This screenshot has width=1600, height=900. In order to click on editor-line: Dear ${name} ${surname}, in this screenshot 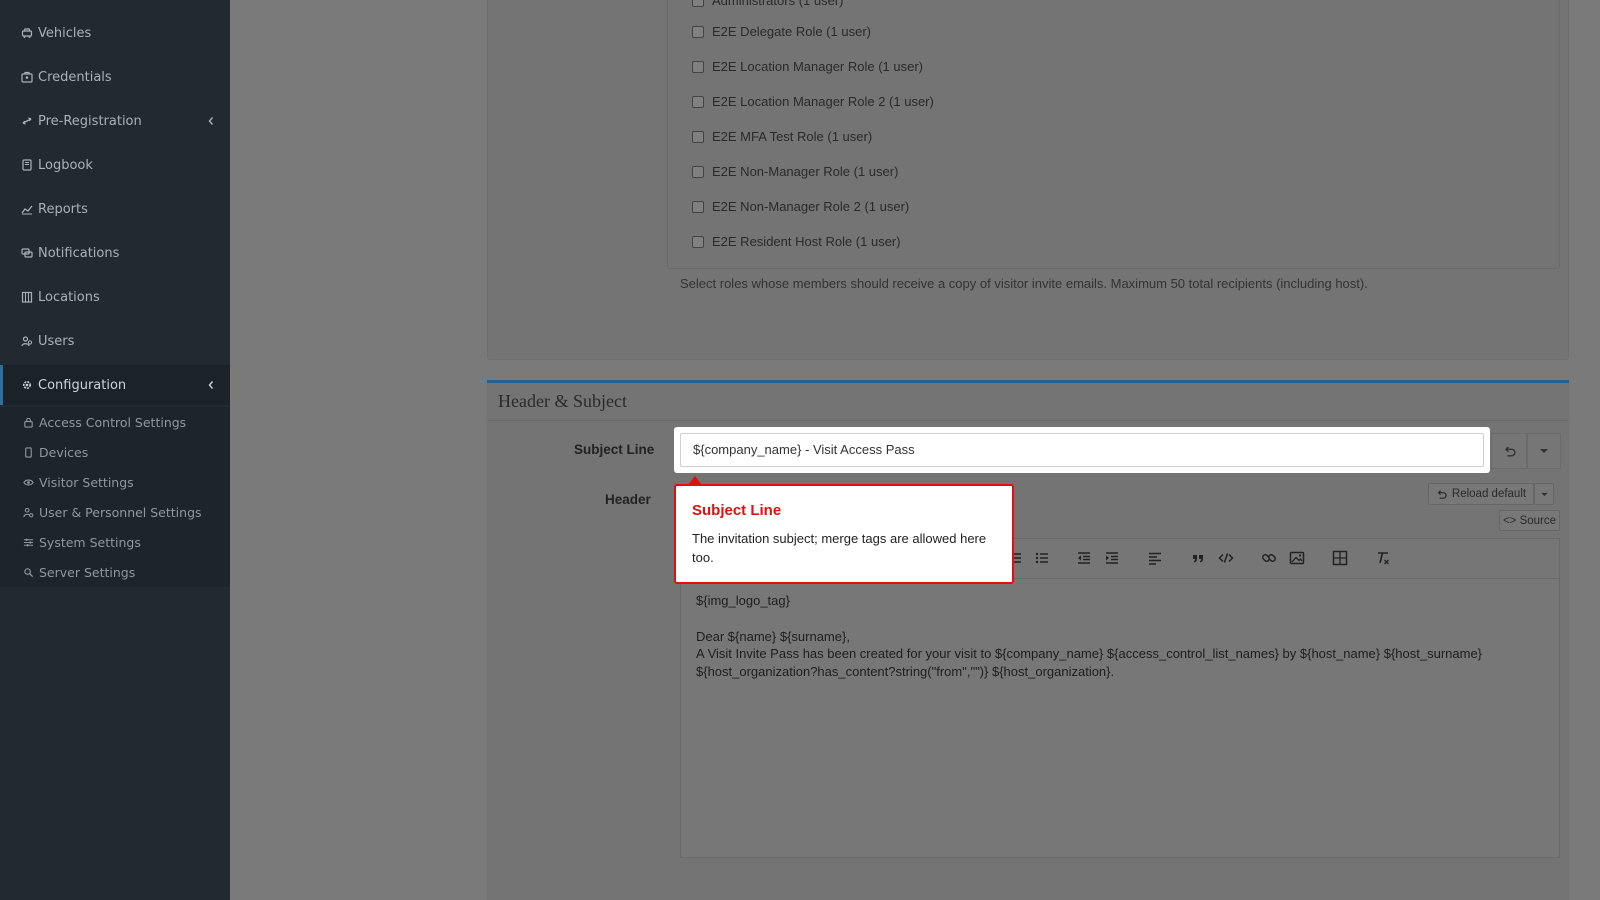, I will do `click(773, 636)`.